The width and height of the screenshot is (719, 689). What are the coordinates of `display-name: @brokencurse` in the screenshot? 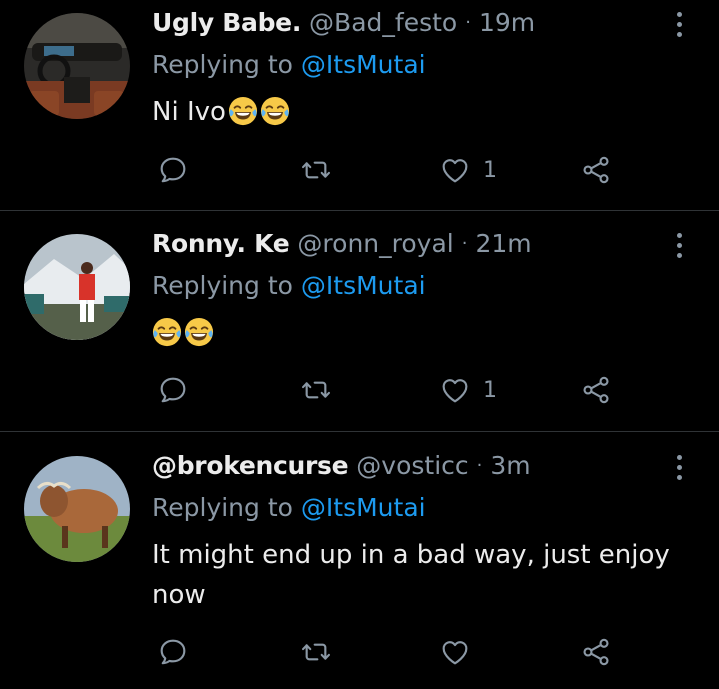 It's located at (250, 465).